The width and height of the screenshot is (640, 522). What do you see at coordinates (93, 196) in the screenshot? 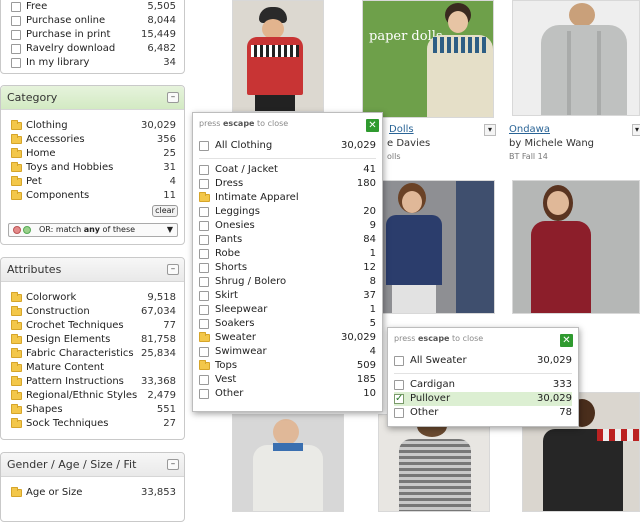
I see `category-item-components: Components 11` at bounding box center [93, 196].